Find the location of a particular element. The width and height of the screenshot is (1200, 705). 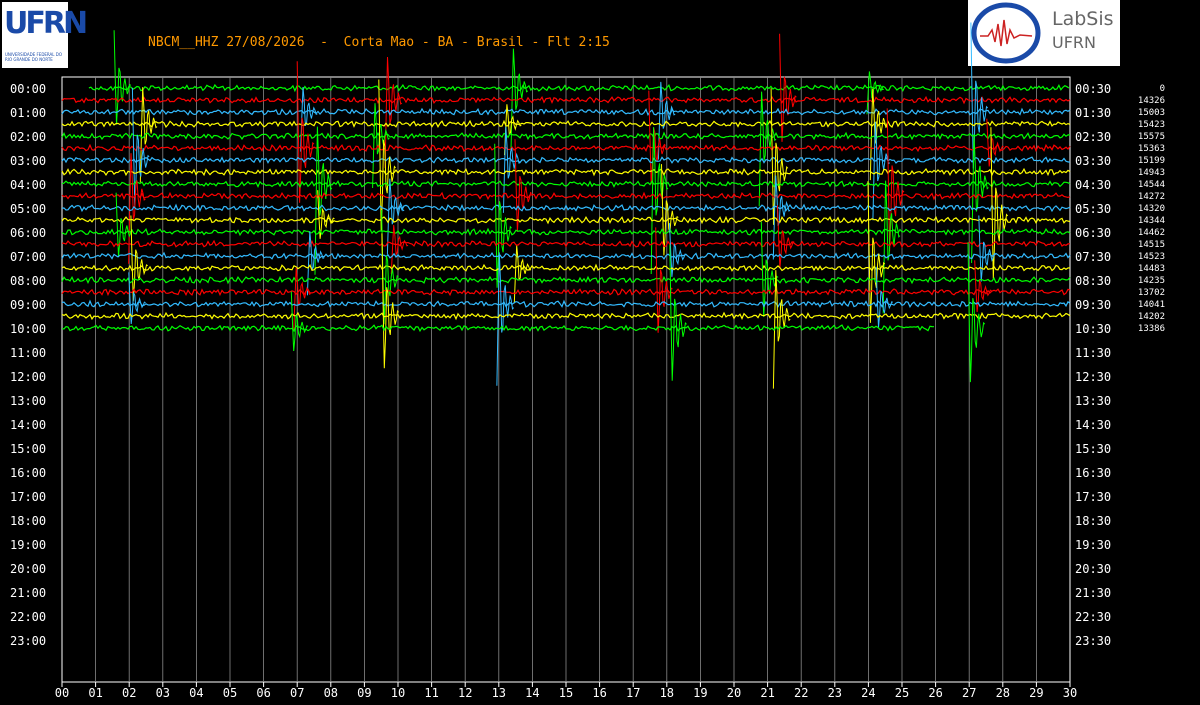

hour-label-left: 13:00 is located at coordinates (28, 401).